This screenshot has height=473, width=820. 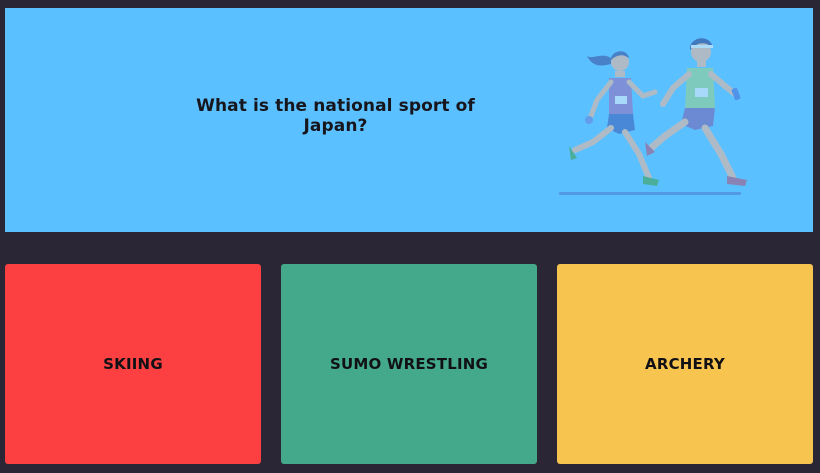 I want to click on runners-illustration, so click(x=653, y=116).